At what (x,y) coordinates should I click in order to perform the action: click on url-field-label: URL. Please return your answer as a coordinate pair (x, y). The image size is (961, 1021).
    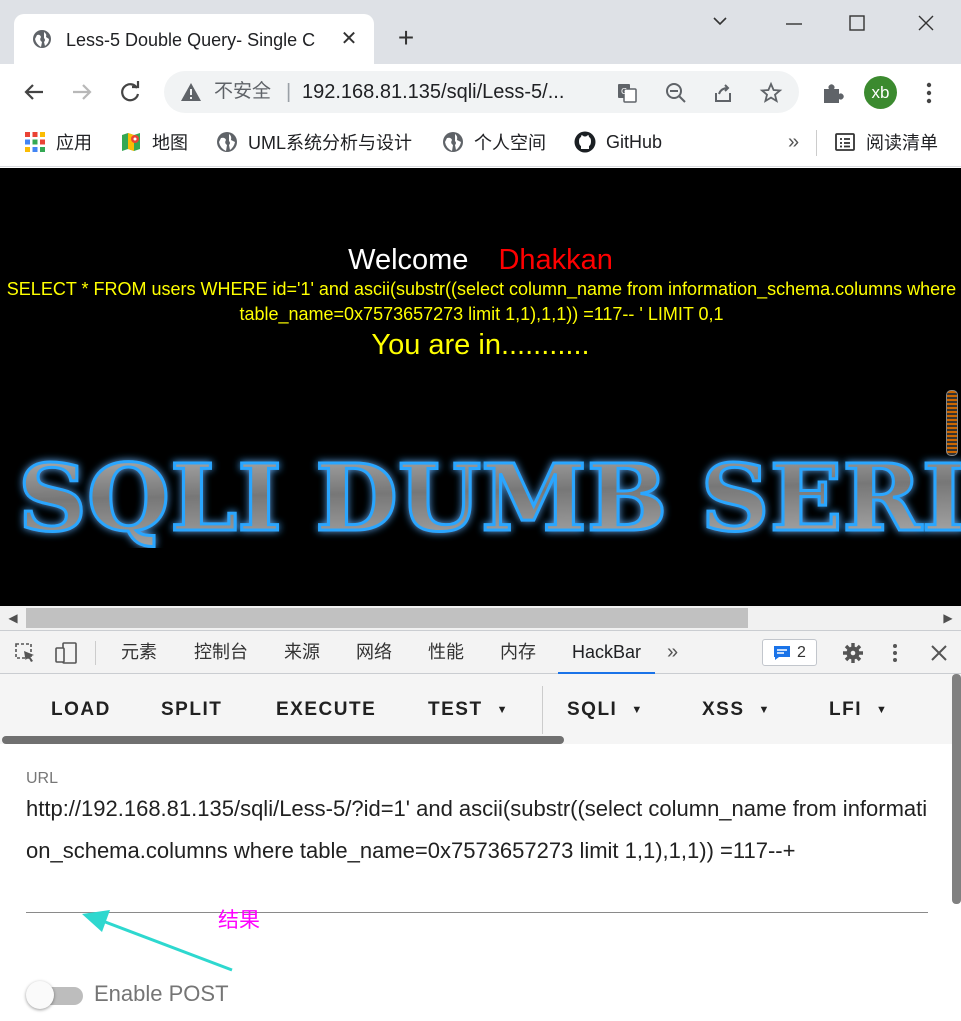
    Looking at the image, I should click on (42, 778).